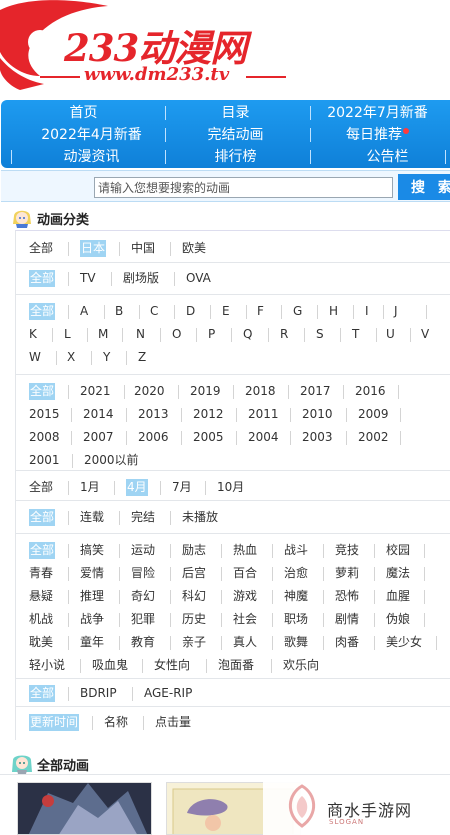 The height and width of the screenshot is (835, 450). I want to click on status-option: 连载, so click(92, 517).